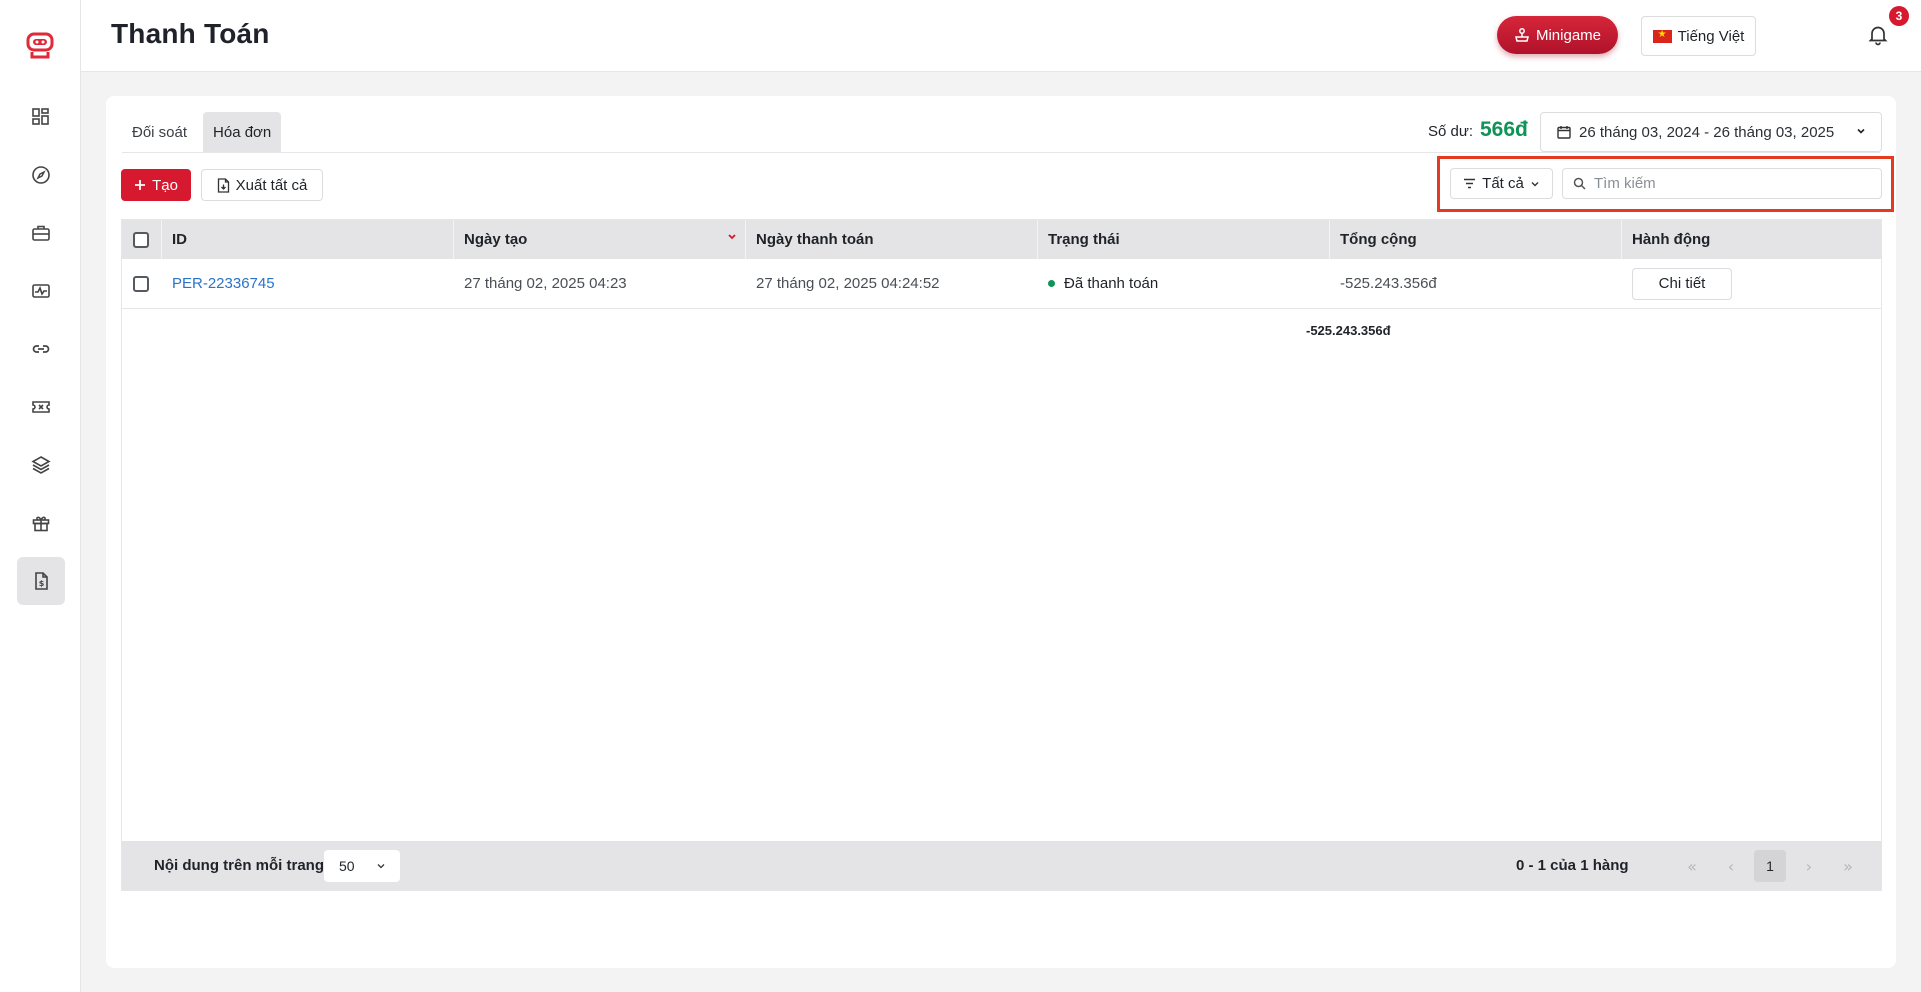 This screenshot has width=1921, height=992. What do you see at coordinates (40, 496) in the screenshot?
I see `sidebar: $` at bounding box center [40, 496].